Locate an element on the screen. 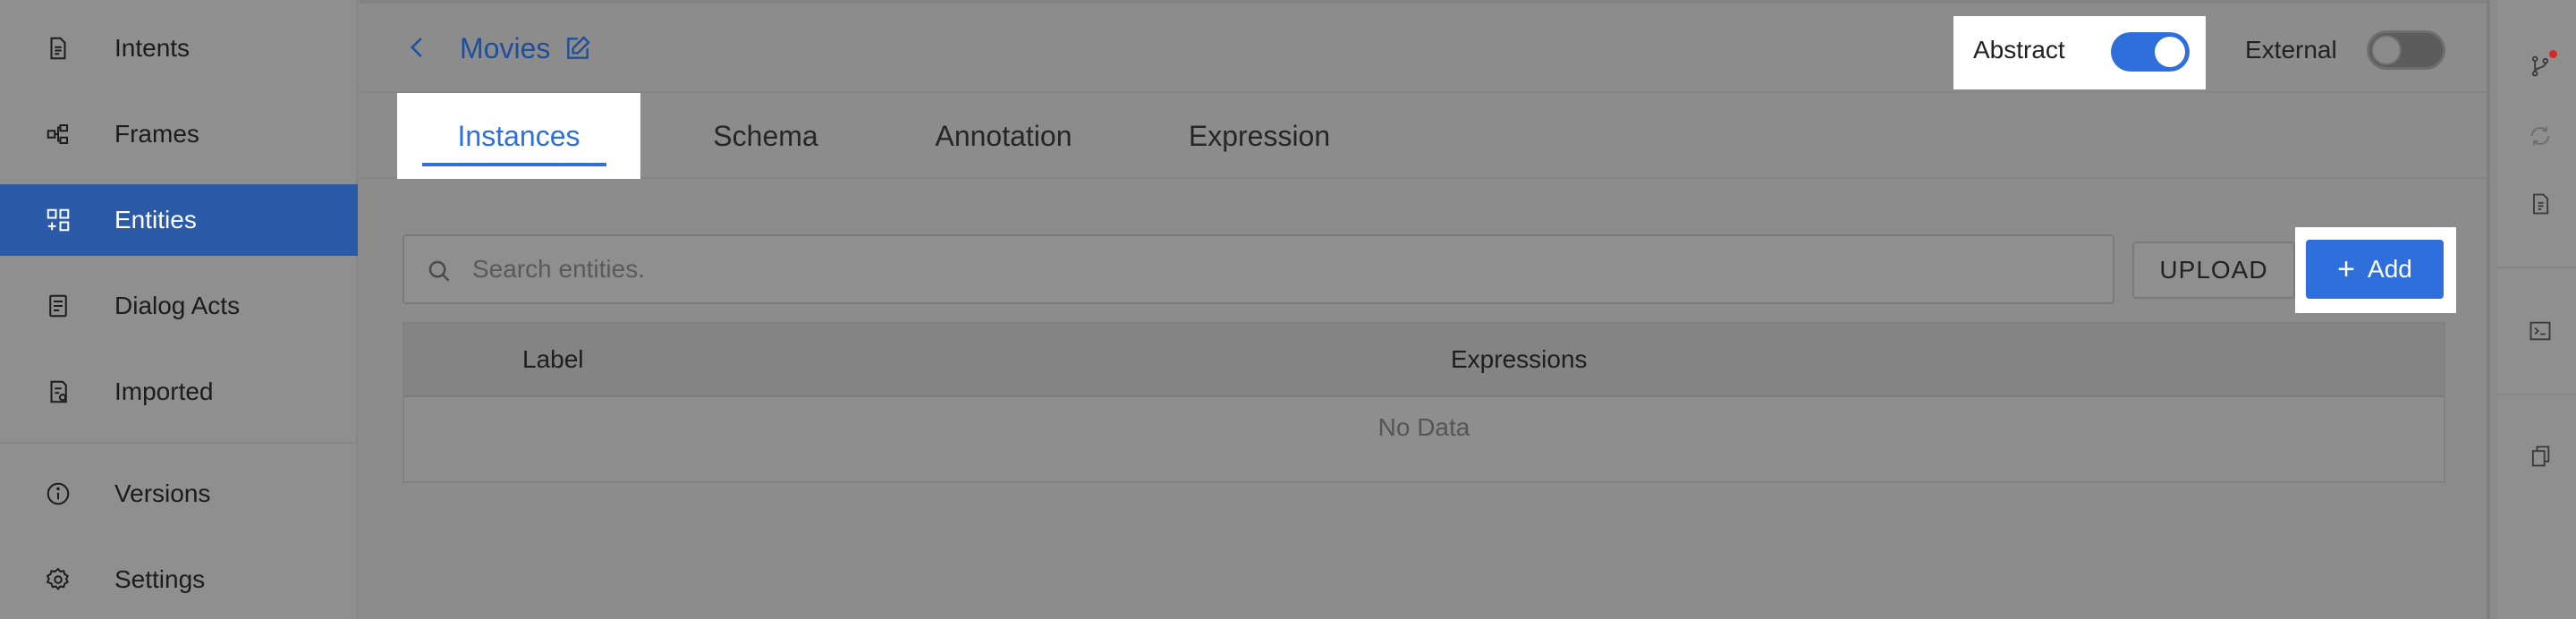  sidebar-item-label: Dialog Acts is located at coordinates (177, 305).